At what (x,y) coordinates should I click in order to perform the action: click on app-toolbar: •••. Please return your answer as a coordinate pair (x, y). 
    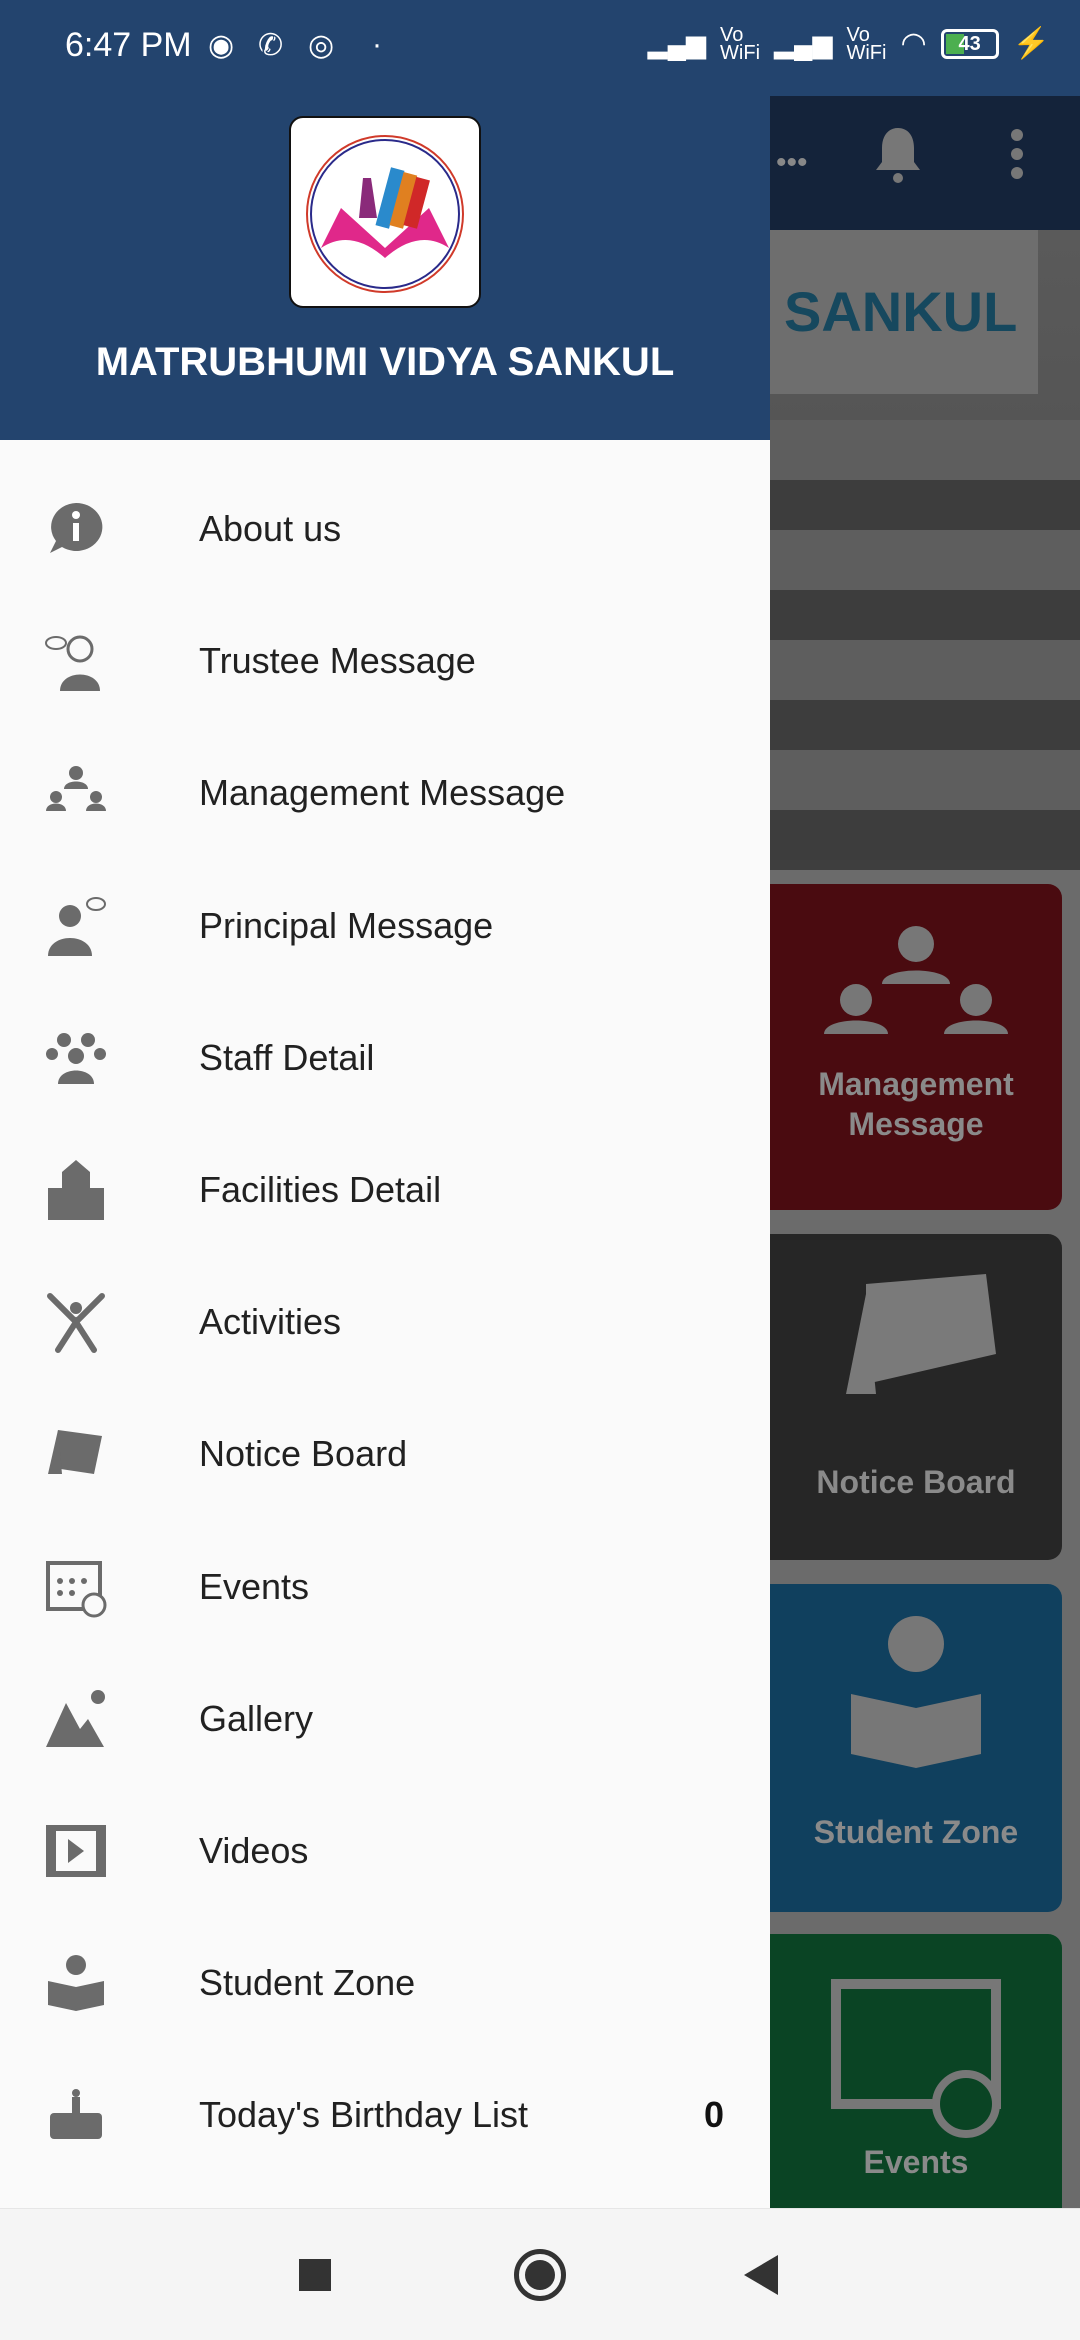
    Looking at the image, I should click on (925, 153).